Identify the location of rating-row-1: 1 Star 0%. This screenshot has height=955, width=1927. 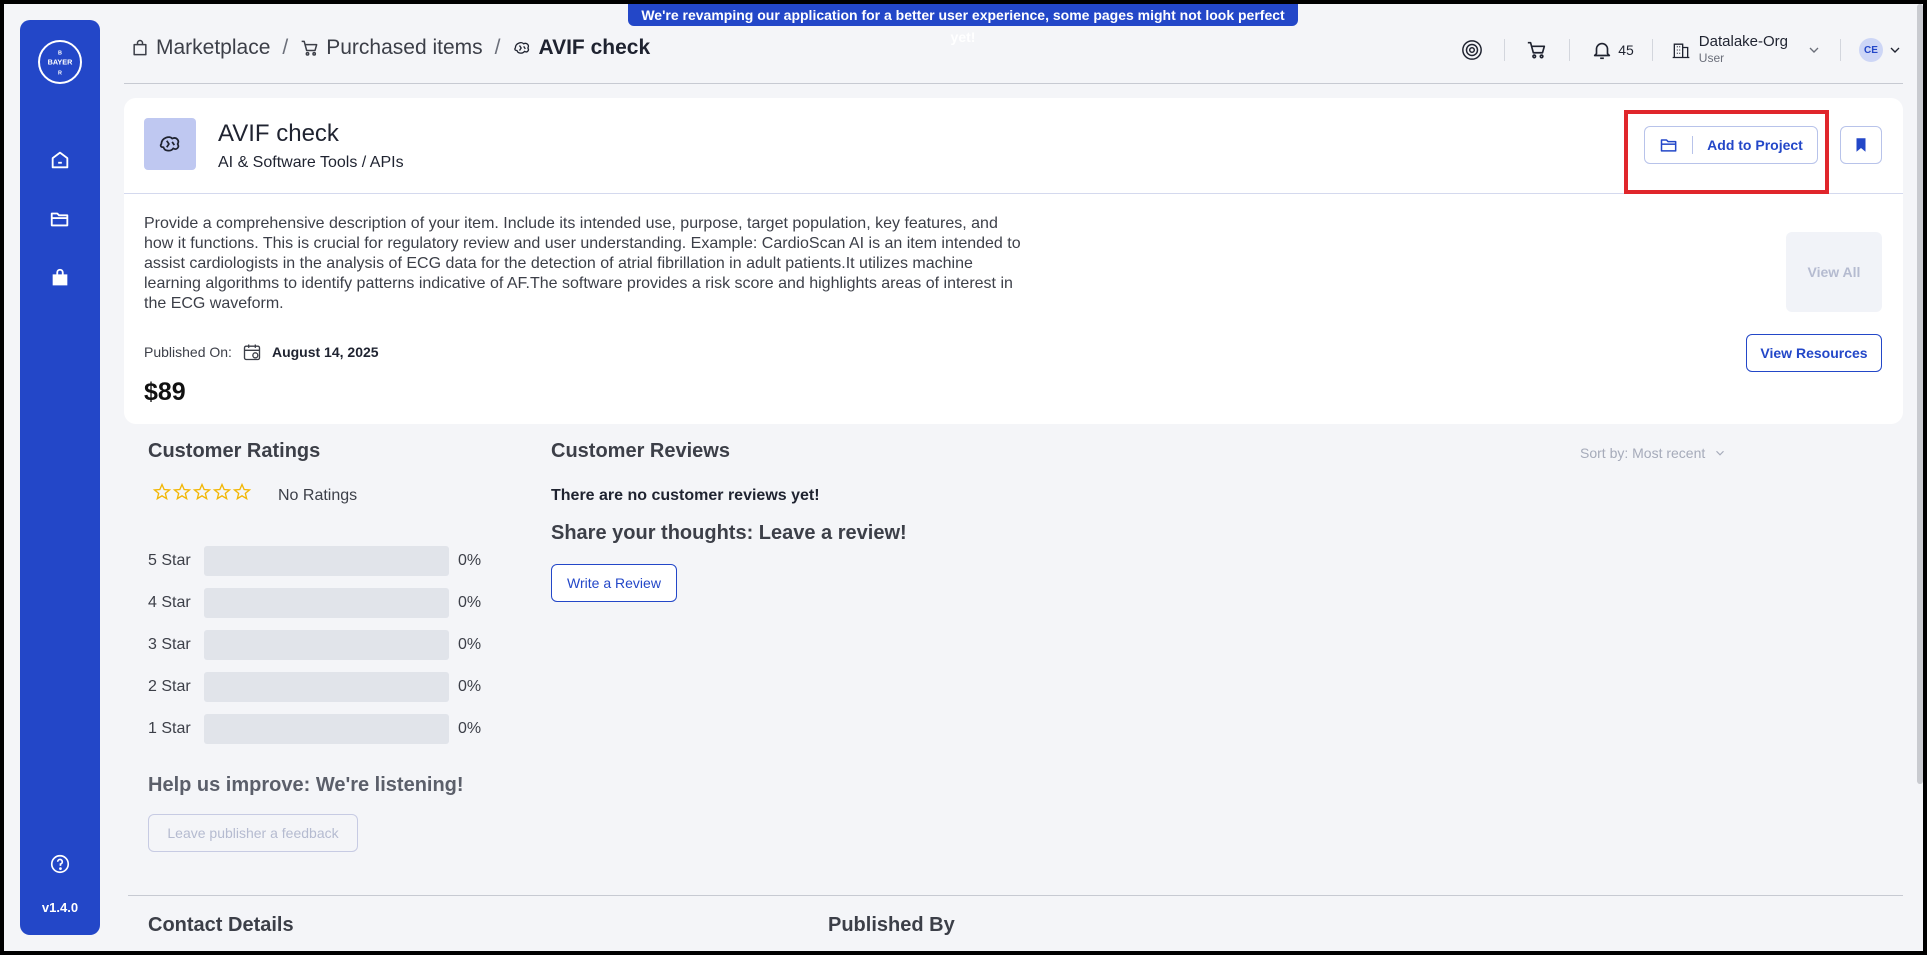
(314, 729).